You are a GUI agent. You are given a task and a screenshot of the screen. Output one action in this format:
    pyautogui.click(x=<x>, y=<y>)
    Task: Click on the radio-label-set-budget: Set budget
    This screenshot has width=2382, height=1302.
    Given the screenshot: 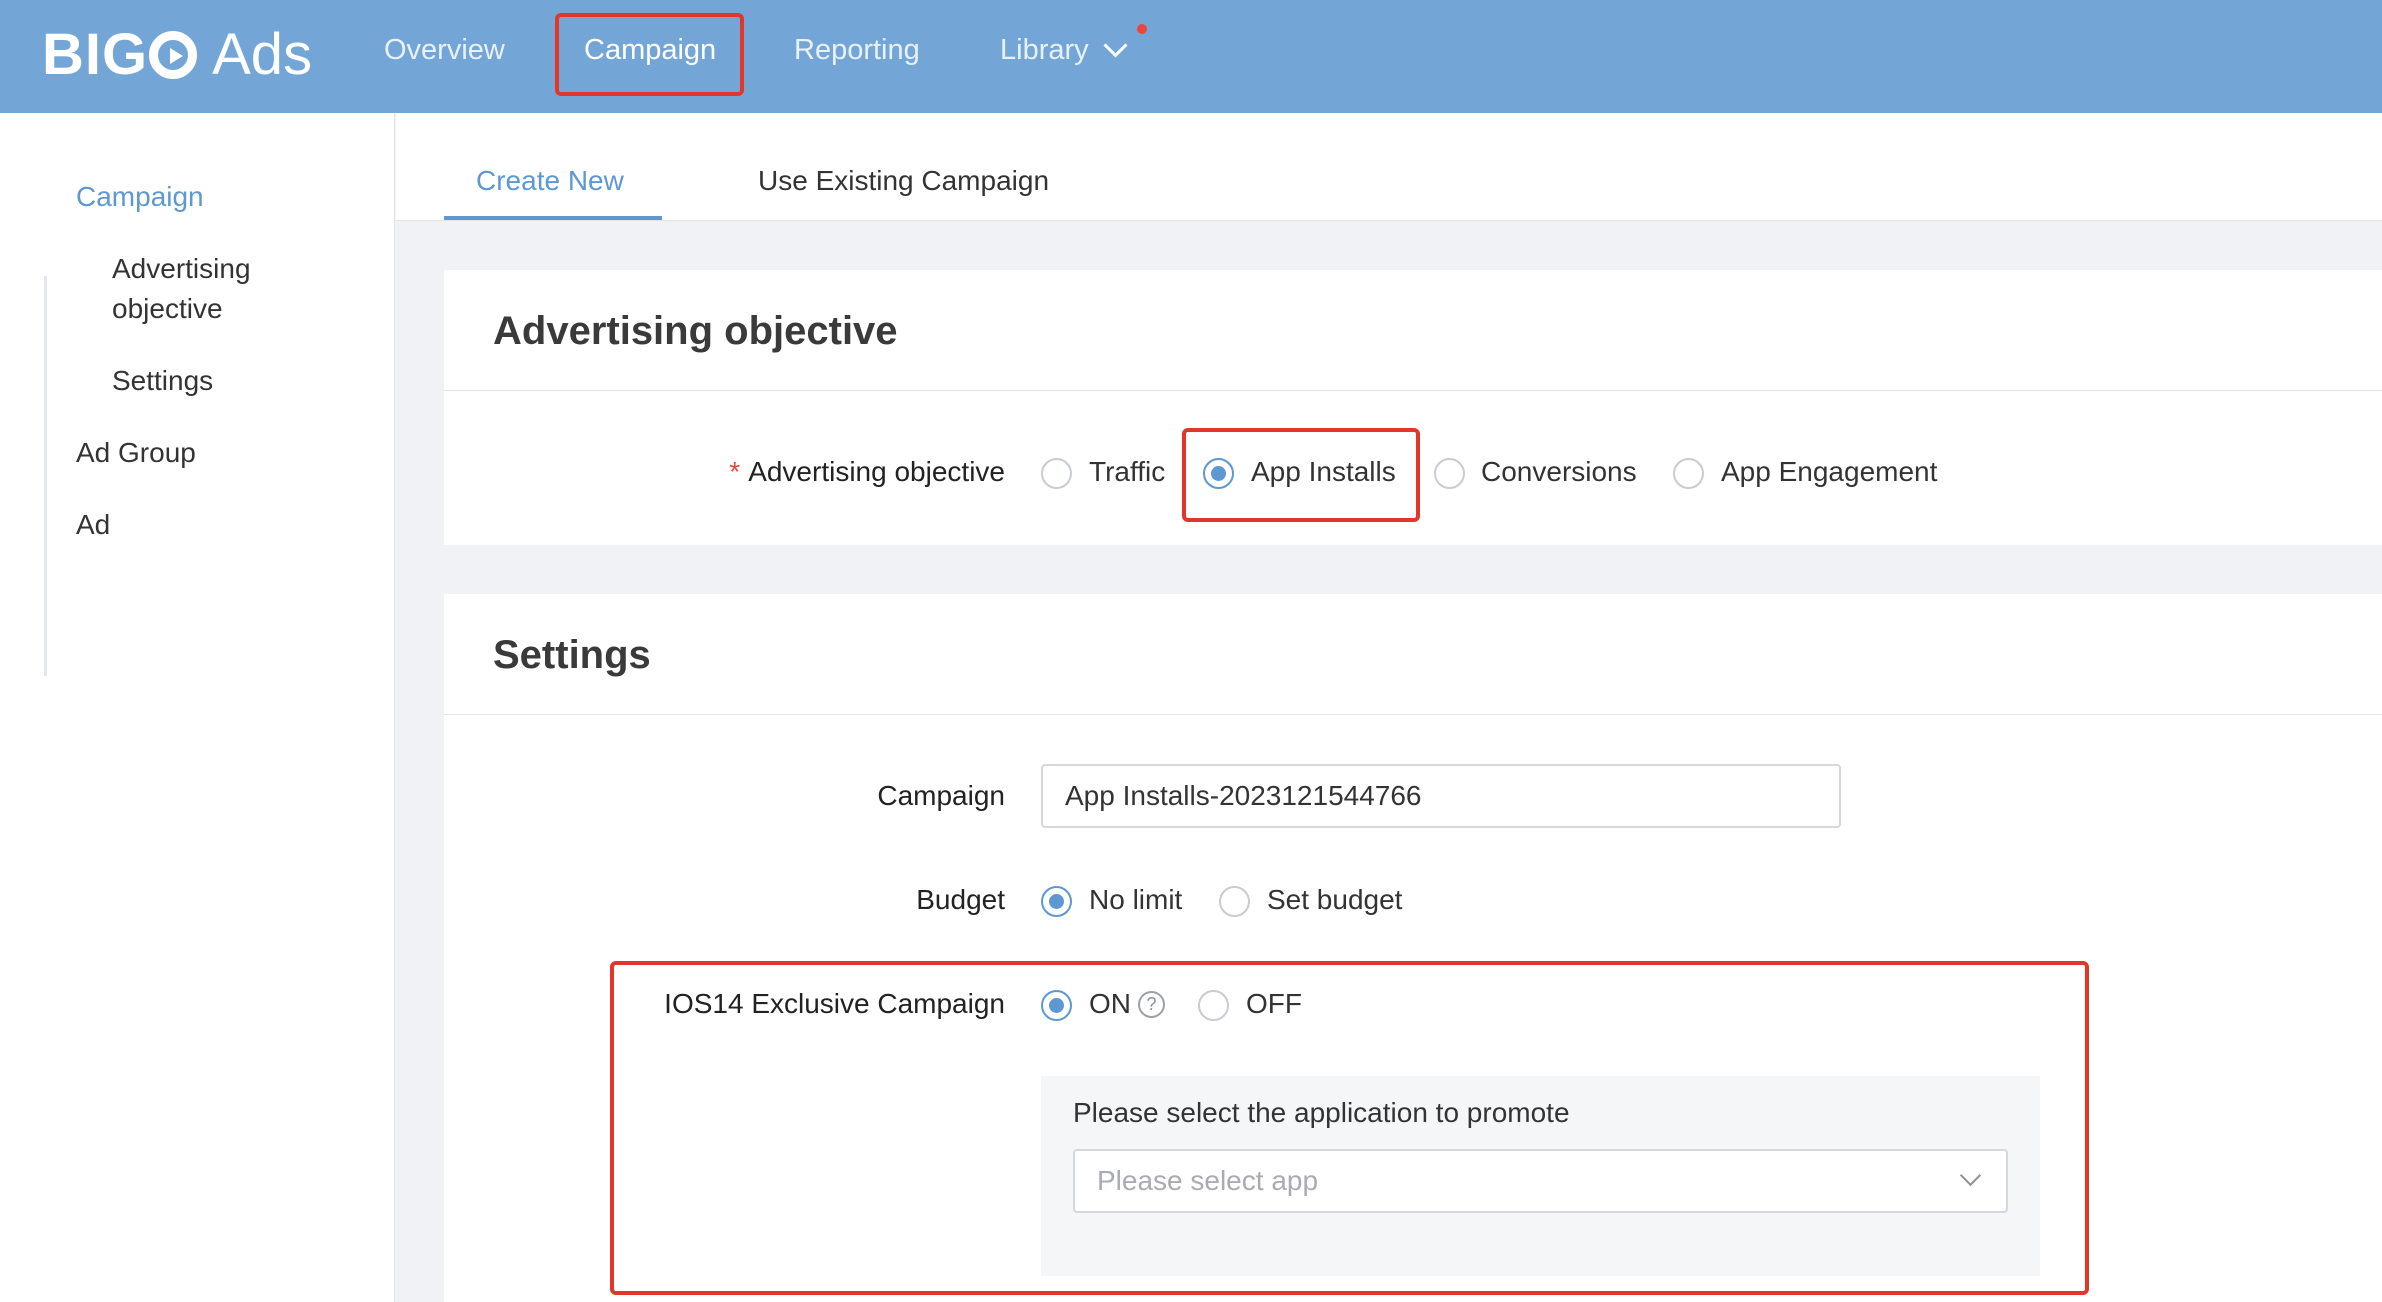 What is the action you would take?
    pyautogui.click(x=1334, y=900)
    